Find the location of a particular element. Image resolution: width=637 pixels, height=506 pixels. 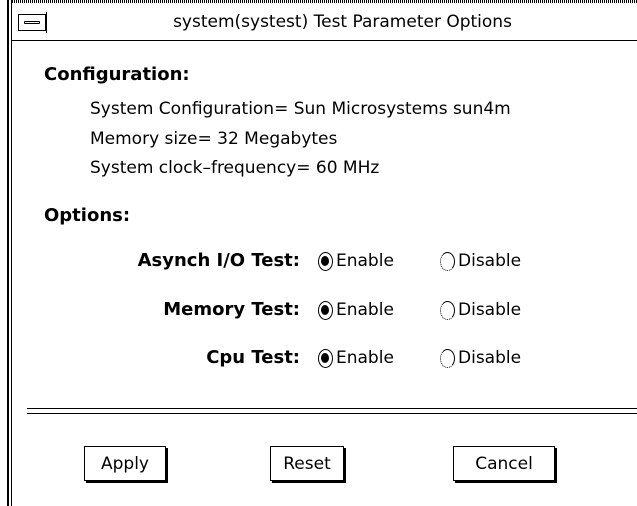

reset-button: Reset is located at coordinates (307, 463).